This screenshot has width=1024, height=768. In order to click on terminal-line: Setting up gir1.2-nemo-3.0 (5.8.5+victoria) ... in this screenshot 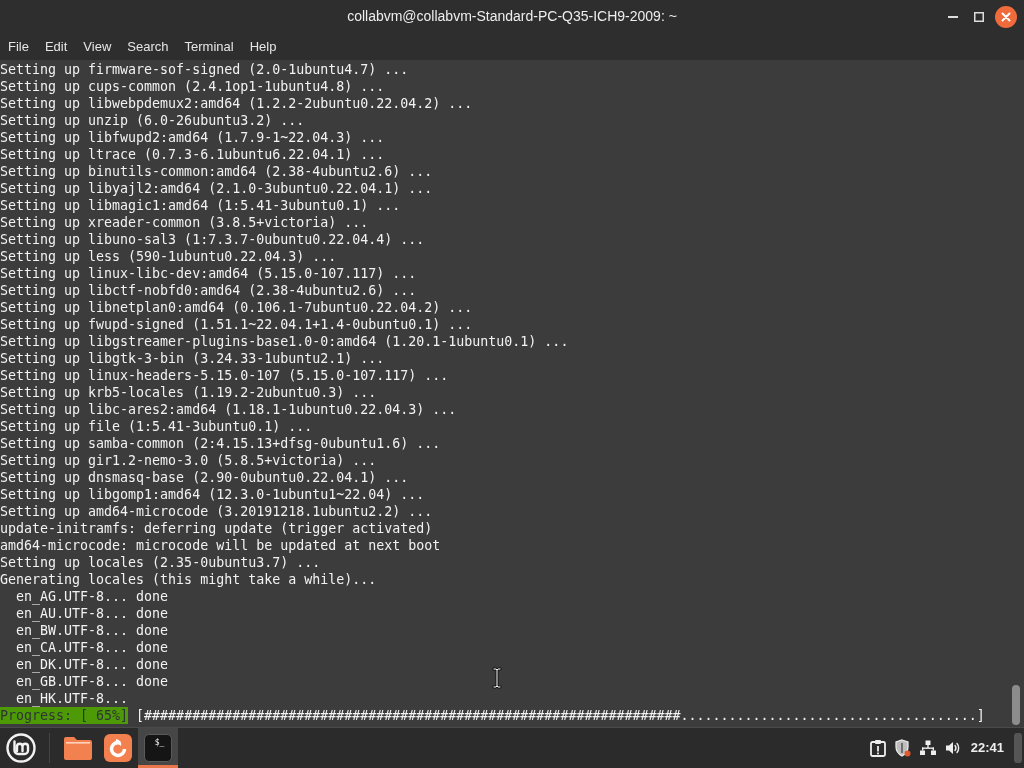, I will do `click(188, 460)`.